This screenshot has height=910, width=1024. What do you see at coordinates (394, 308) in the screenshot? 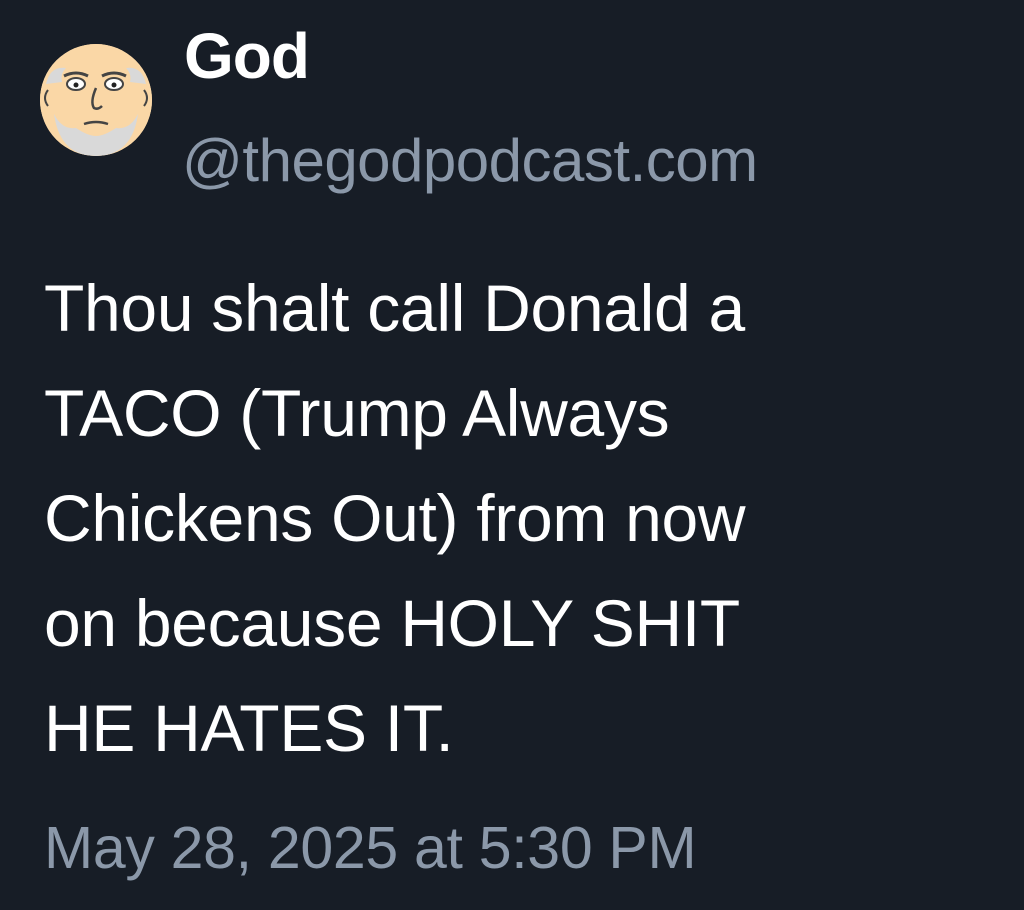
I see `post-text-line: Thou shalt call Donald a` at bounding box center [394, 308].